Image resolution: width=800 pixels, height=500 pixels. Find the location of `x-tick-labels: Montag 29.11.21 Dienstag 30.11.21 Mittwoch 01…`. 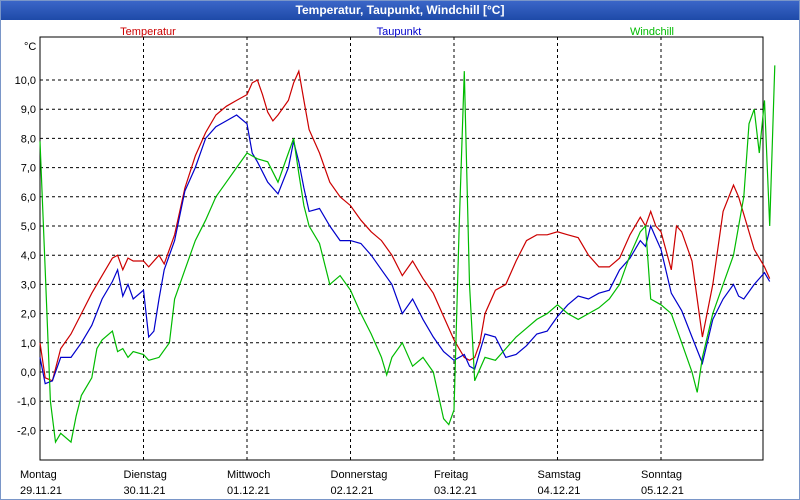

x-tick-labels: Montag 29.11.21 Dienstag 30.11.21 Mittwoch 01… is located at coordinates (352, 483).